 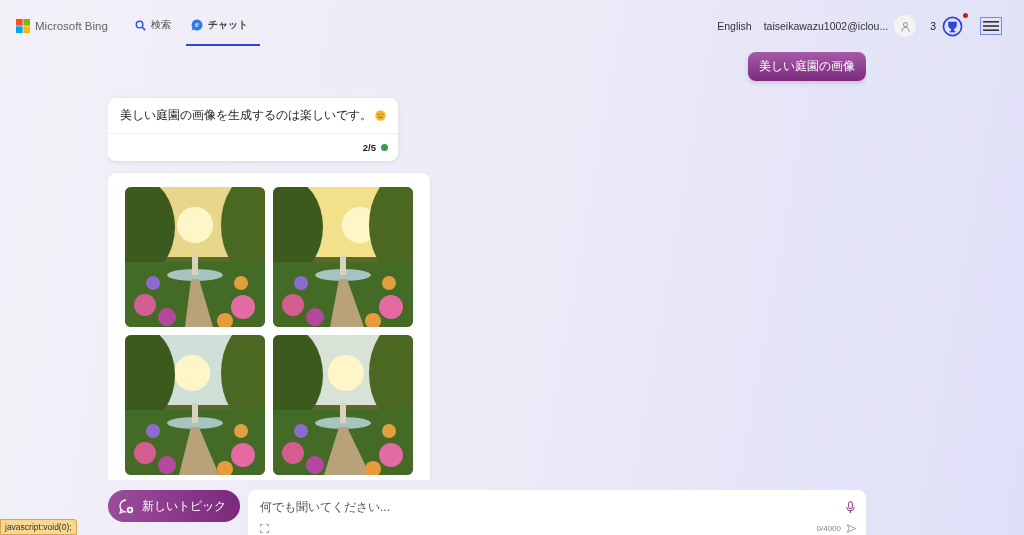 What do you see at coordinates (71, 26) in the screenshot?
I see `brand-name: Microsoft Bing` at bounding box center [71, 26].